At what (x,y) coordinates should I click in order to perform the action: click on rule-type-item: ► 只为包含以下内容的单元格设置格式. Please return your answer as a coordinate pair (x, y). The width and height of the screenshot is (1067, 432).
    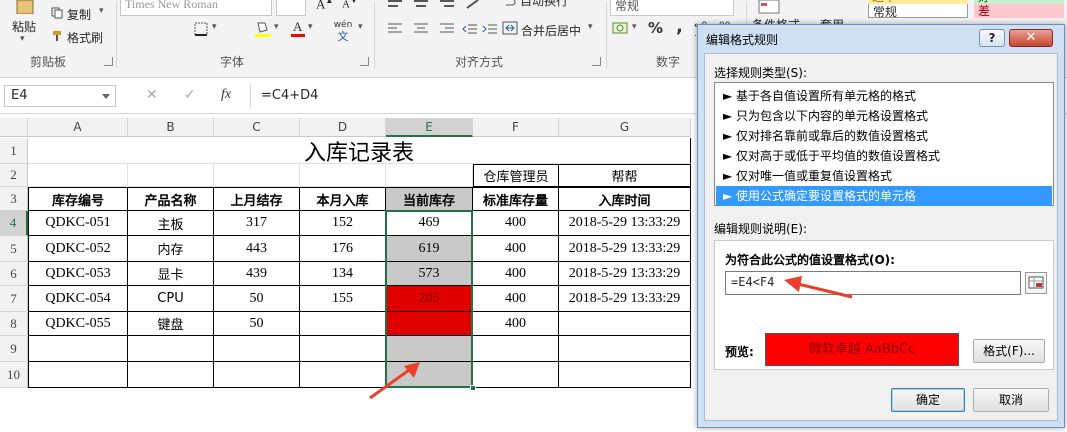
    Looking at the image, I should click on (884, 116).